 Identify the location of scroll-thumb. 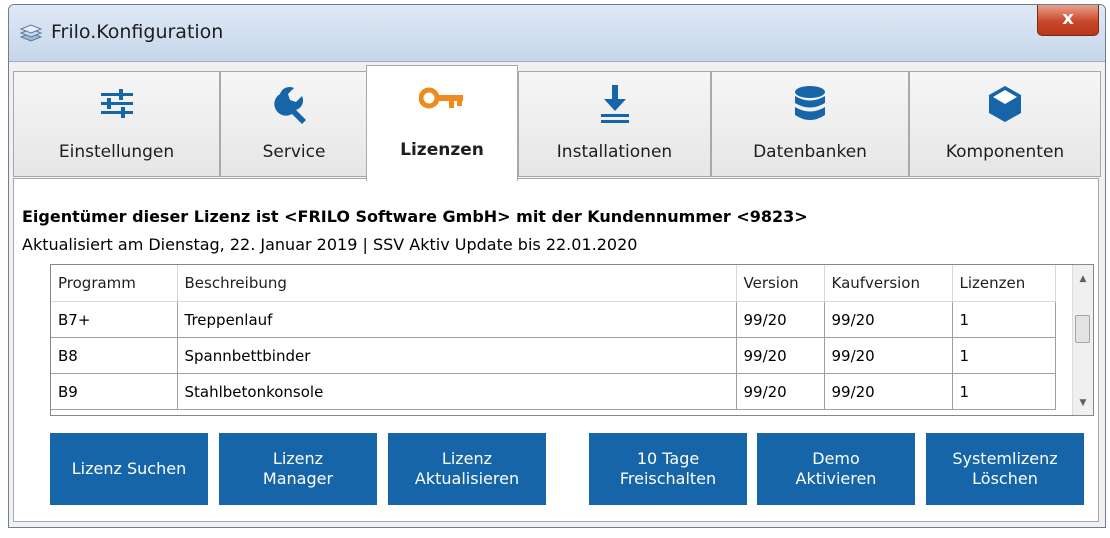
(1082, 329).